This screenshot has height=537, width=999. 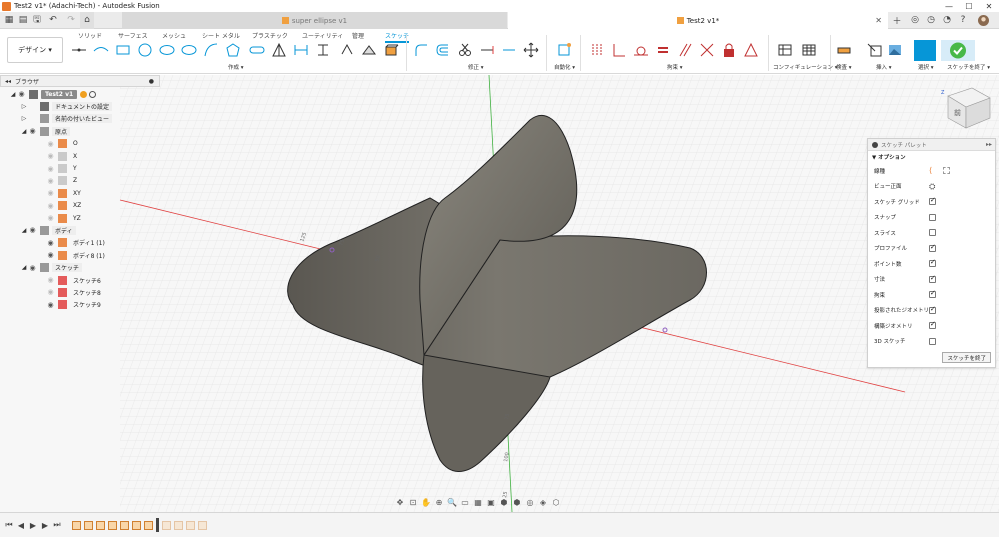 What do you see at coordinates (23, 20) in the screenshot?
I see `file-menu-icon: ▤` at bounding box center [23, 20].